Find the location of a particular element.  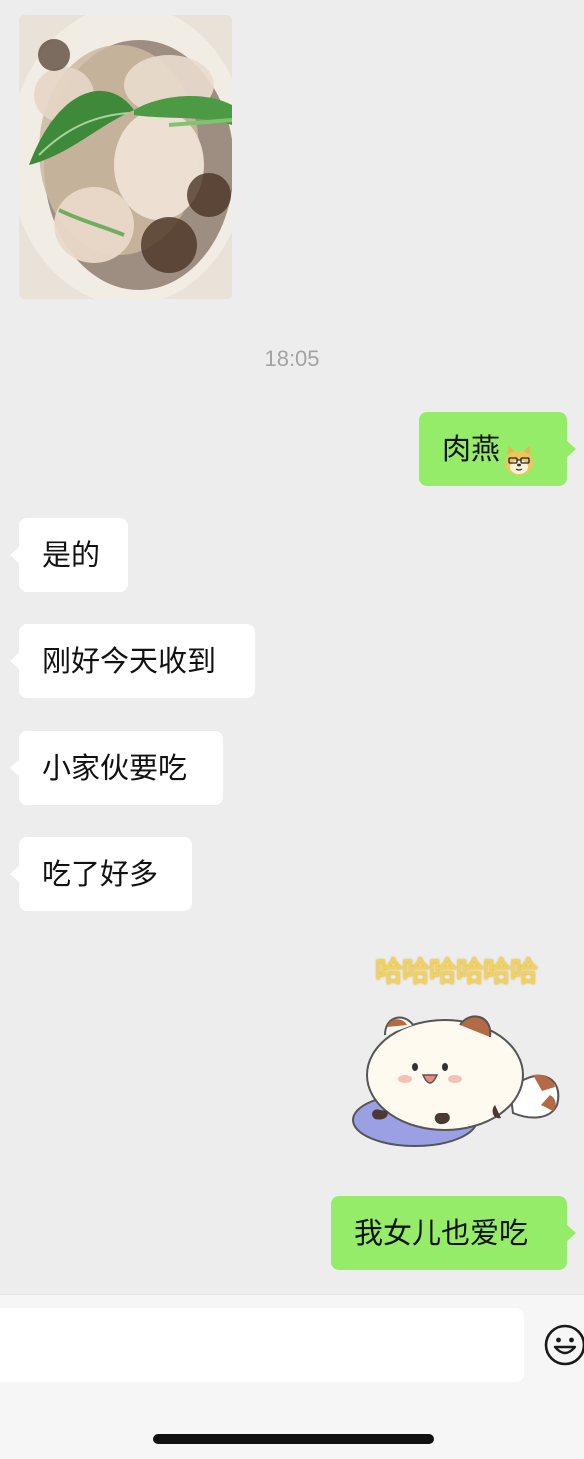

message-input is located at coordinates (262, 1345).